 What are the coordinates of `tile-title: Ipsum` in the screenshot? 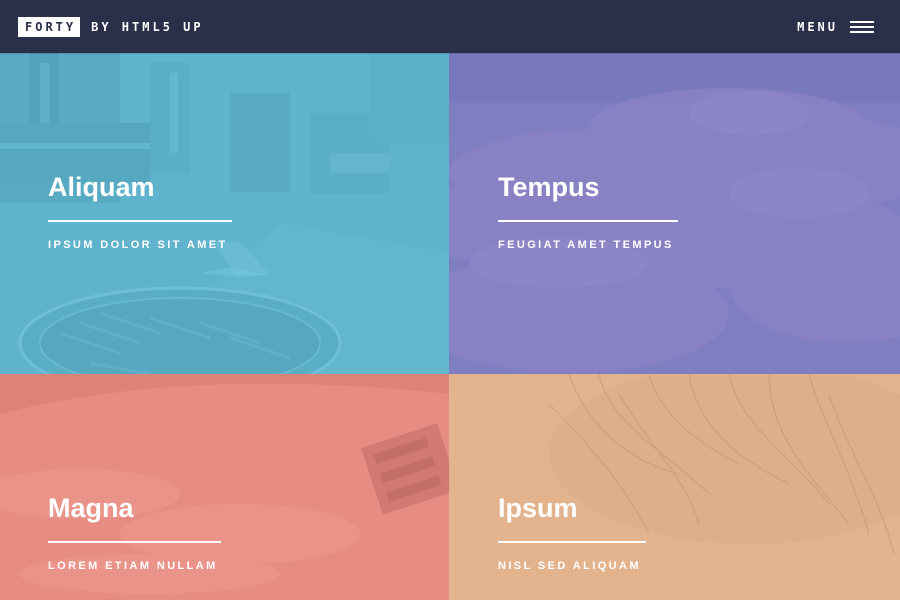 It's located at (538, 508).